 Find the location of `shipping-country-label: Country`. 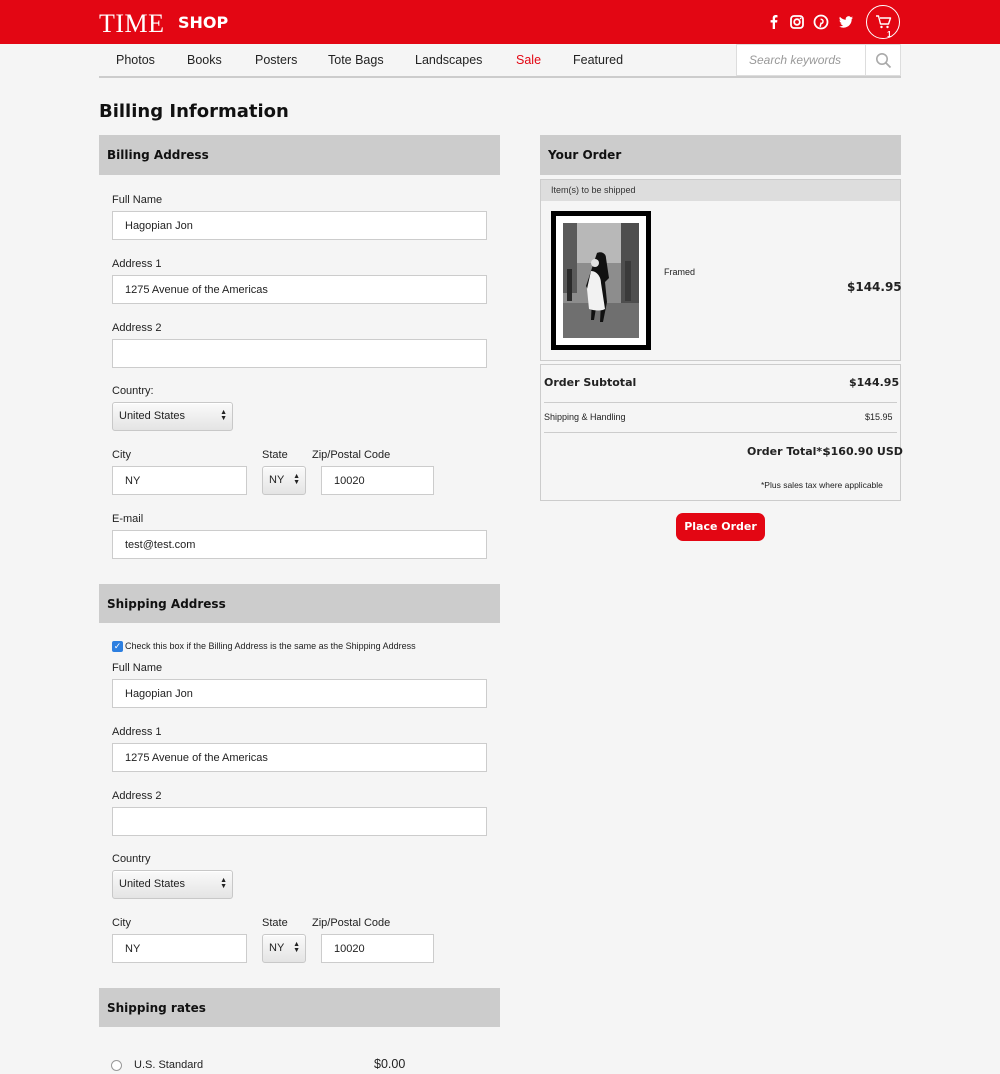

shipping-country-label: Country is located at coordinates (131, 859).